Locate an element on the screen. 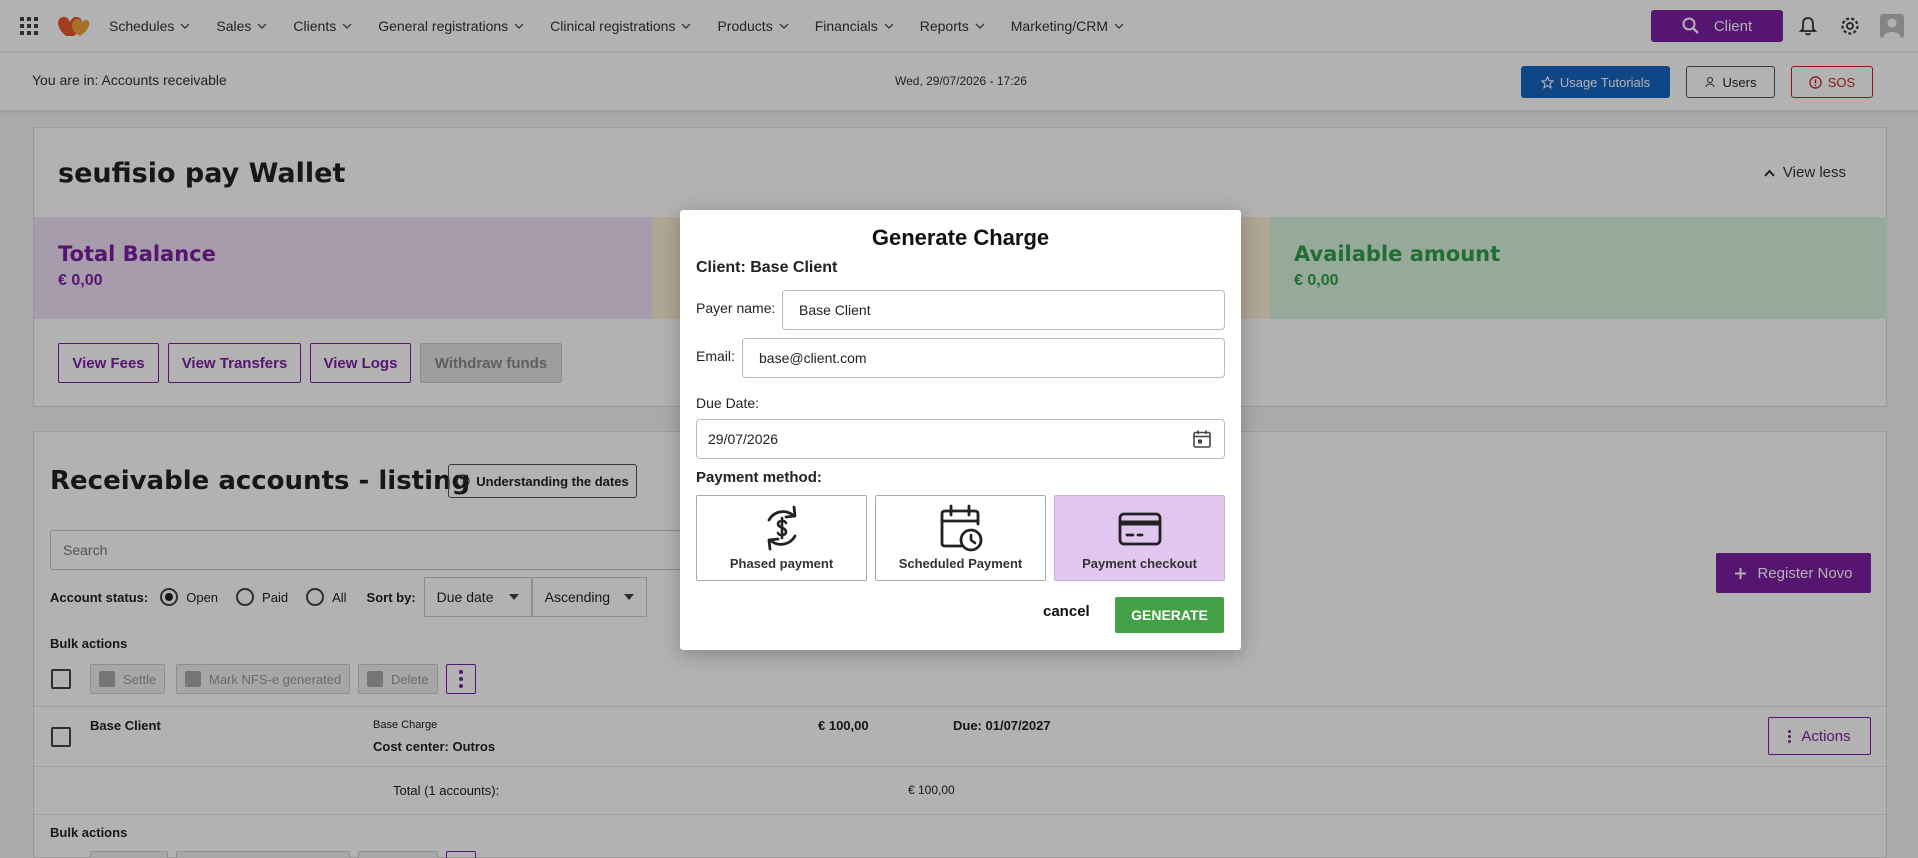  phased-payment-option: Phased payment is located at coordinates (781, 538).